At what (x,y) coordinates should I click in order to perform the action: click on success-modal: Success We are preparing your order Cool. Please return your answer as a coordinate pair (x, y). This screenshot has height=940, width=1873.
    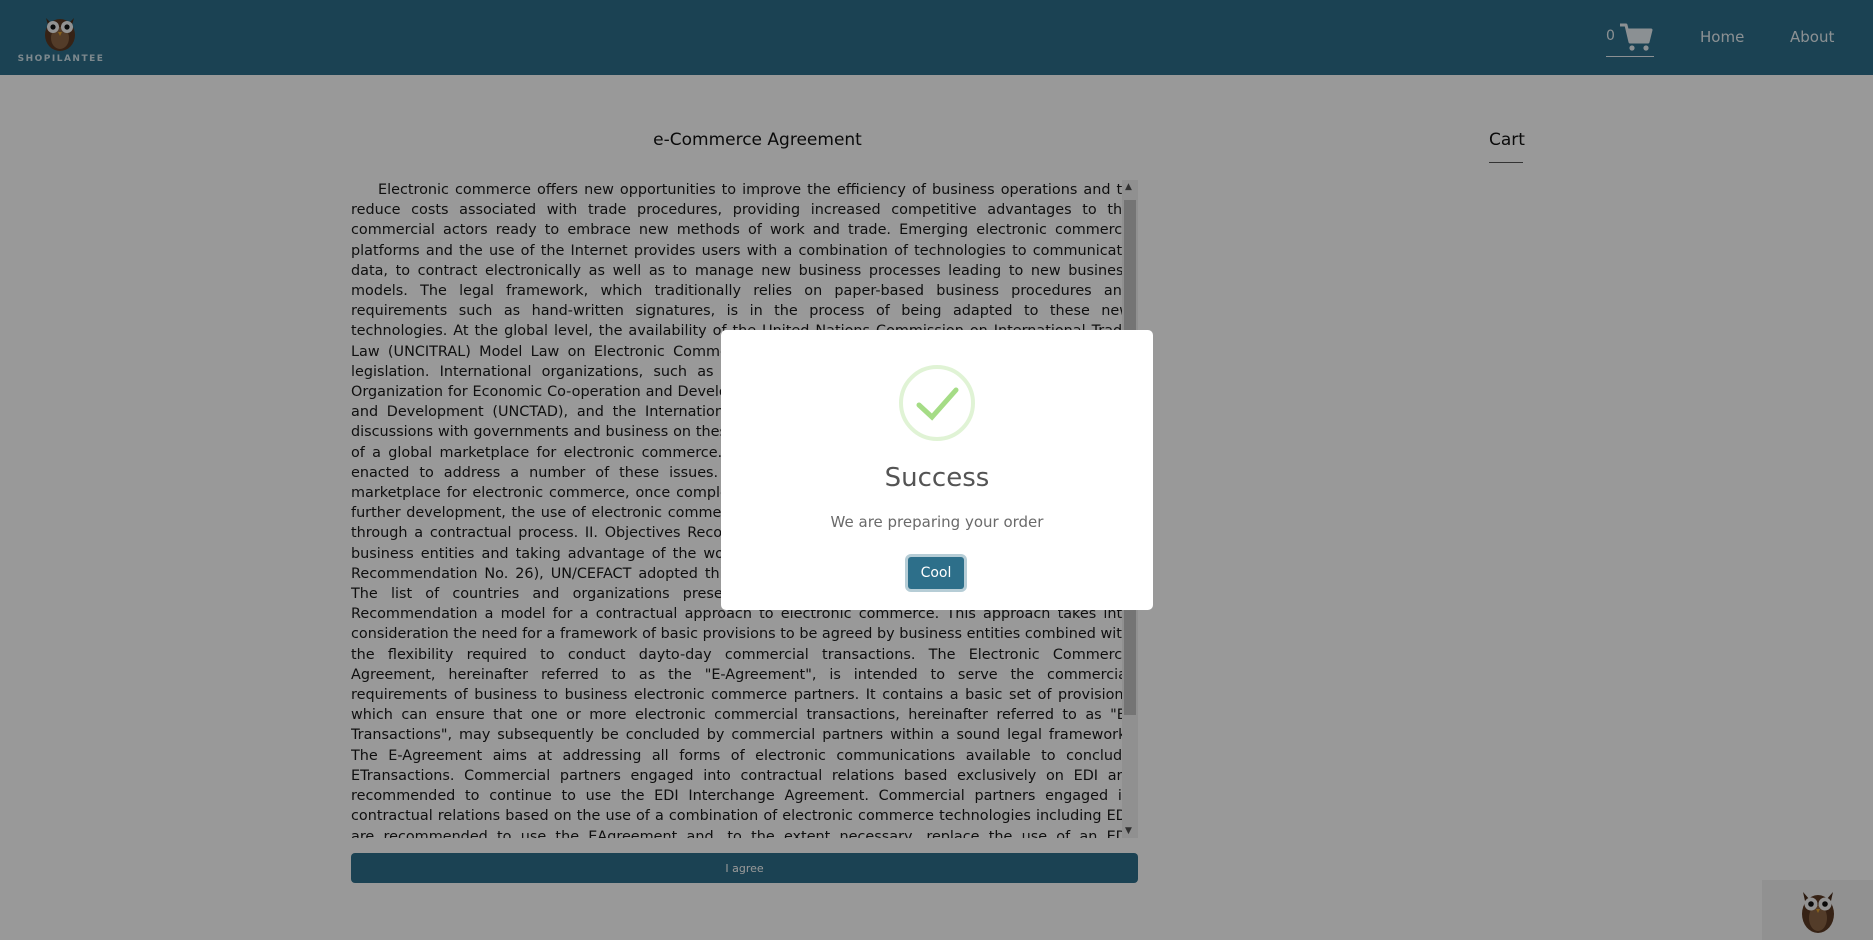
    Looking at the image, I should click on (937, 470).